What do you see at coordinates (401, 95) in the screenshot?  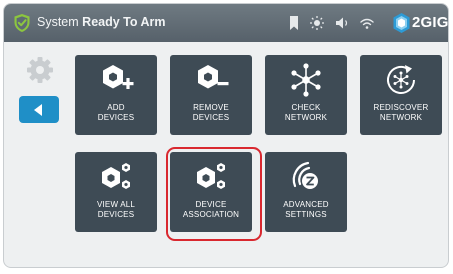 I see `rediscover-network-button: REDISCOVER NETWORK` at bounding box center [401, 95].